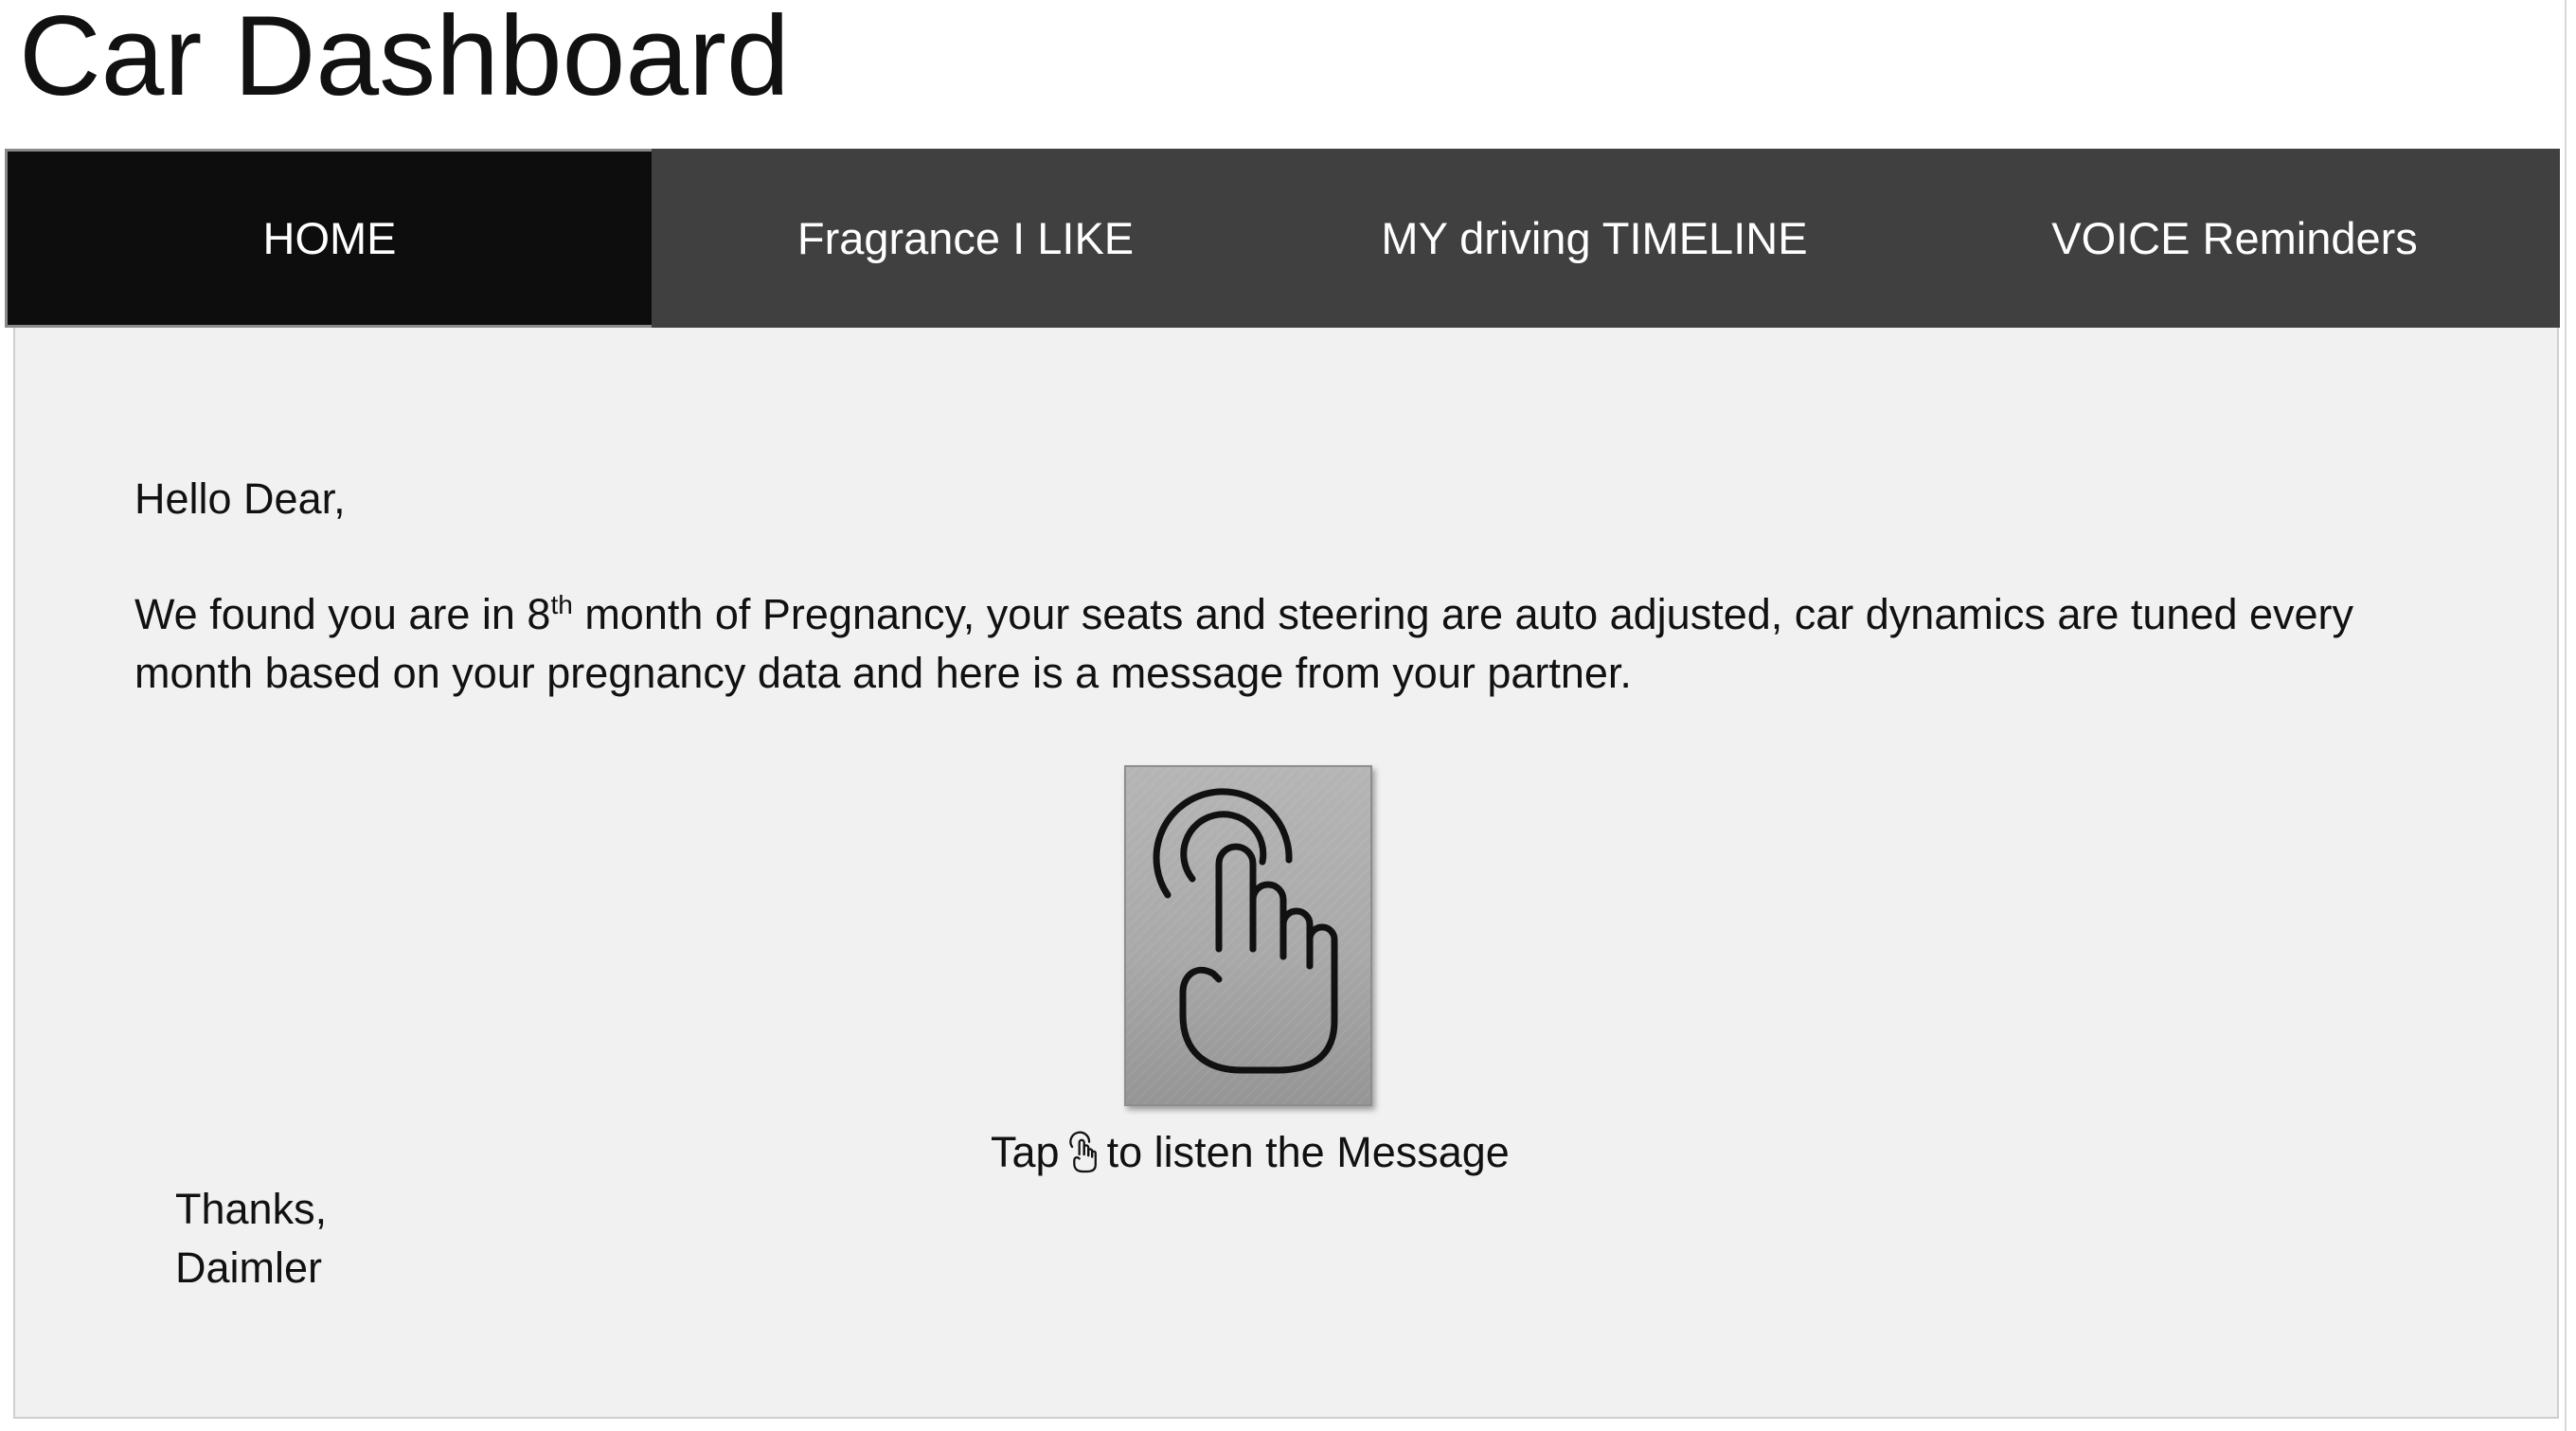 This screenshot has height=1431, width=2576. Describe the element at coordinates (1025, 1152) in the screenshot. I see `tap-caption-prefix: Tap` at that location.